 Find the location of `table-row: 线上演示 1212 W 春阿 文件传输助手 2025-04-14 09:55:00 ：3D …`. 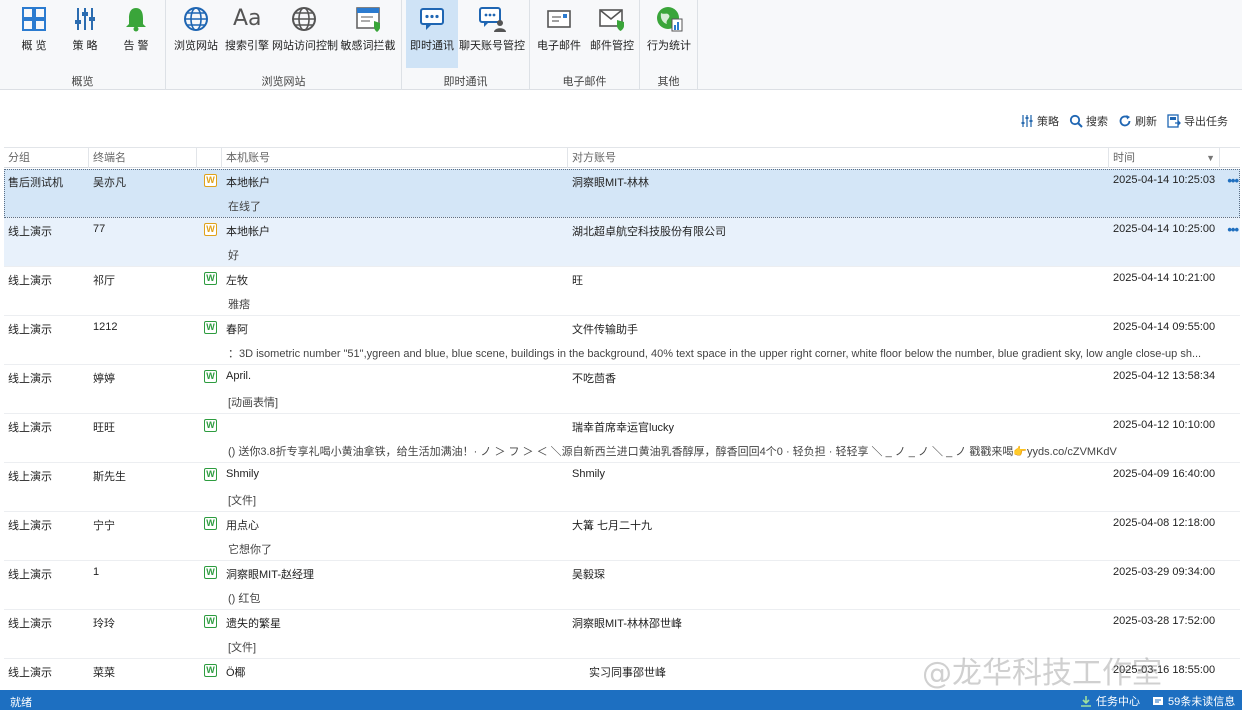

table-row: 线上演示 1212 W 春阿 文件传输助手 2025-04-14 09:55:00 ：3D … is located at coordinates (622, 340).